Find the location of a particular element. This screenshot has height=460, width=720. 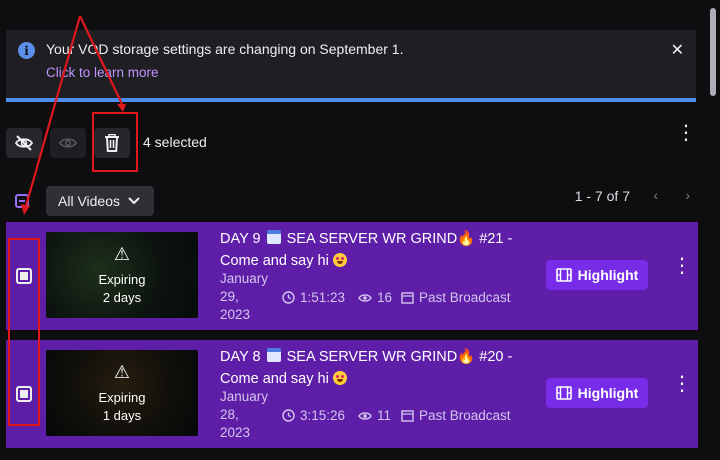

next-page-button: › is located at coordinates (687, 195).